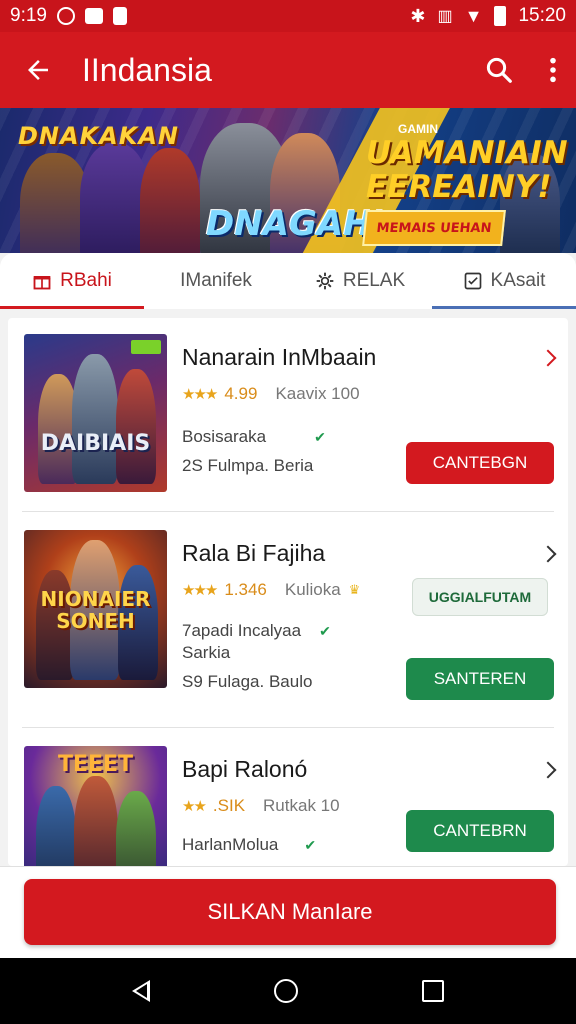 The image size is (576, 1024). I want to click on game-thumbnail: TEEET, so click(95, 806).